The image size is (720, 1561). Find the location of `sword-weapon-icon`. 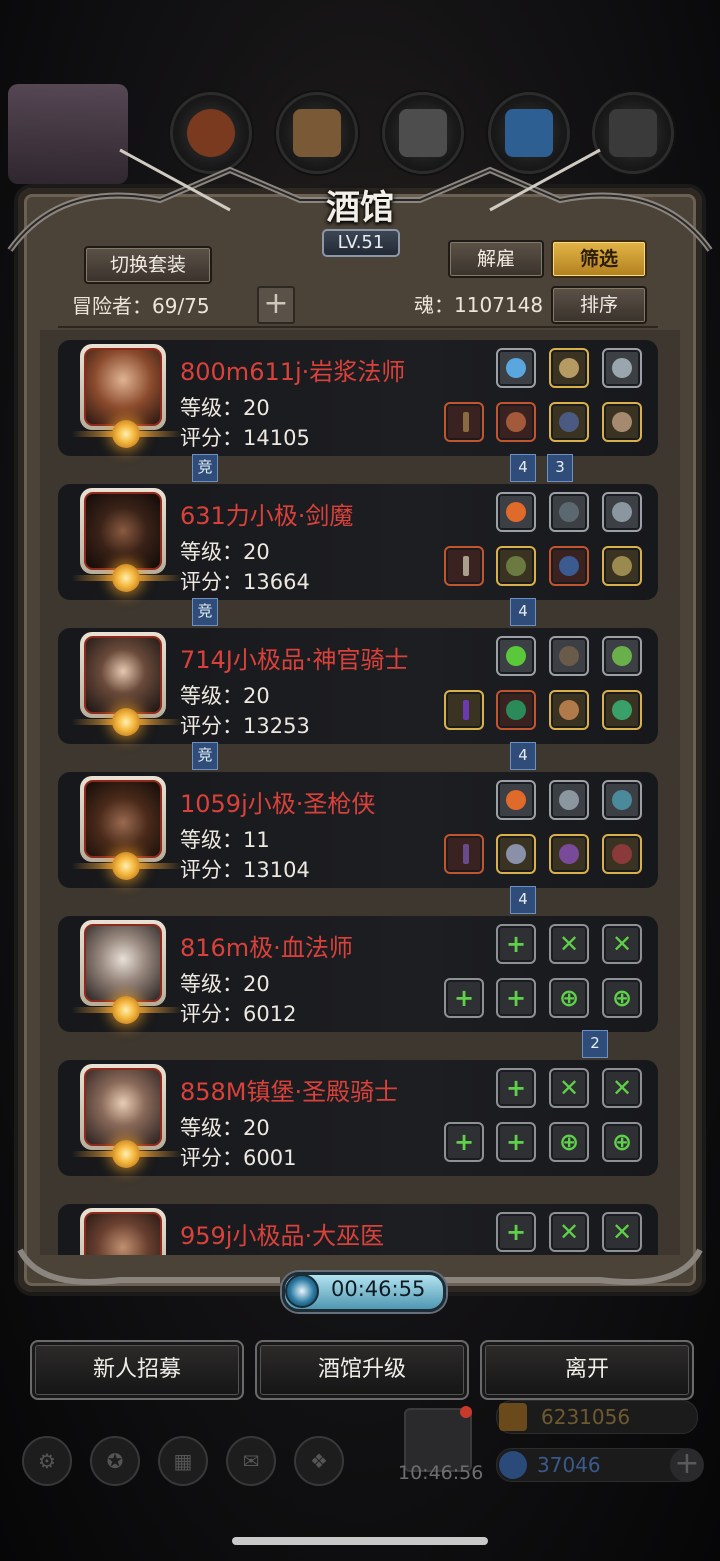

sword-weapon-icon is located at coordinates (464, 566).